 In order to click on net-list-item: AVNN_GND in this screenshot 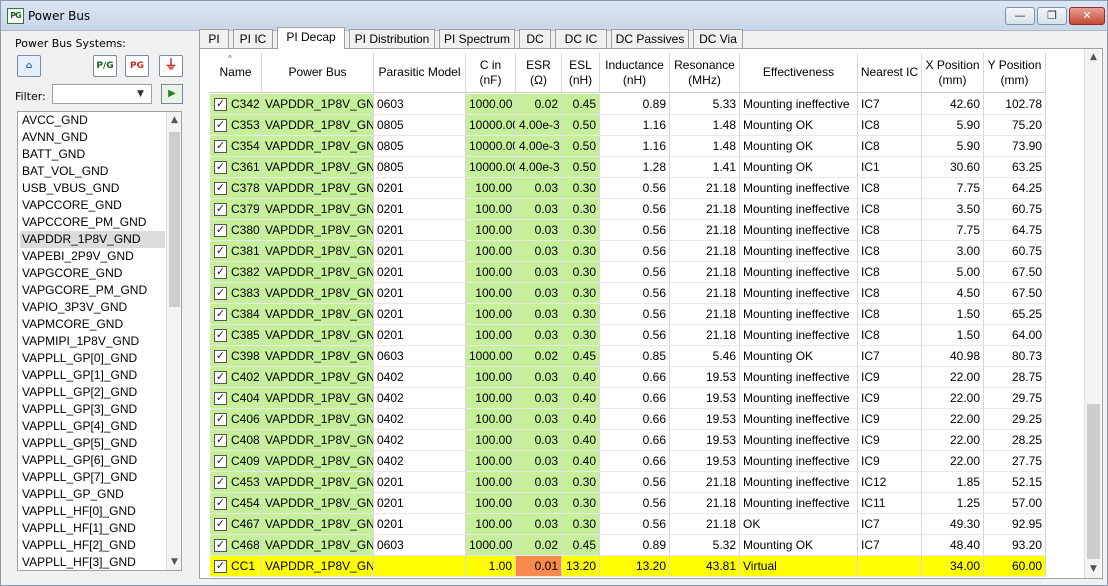, I will do `click(92, 137)`.